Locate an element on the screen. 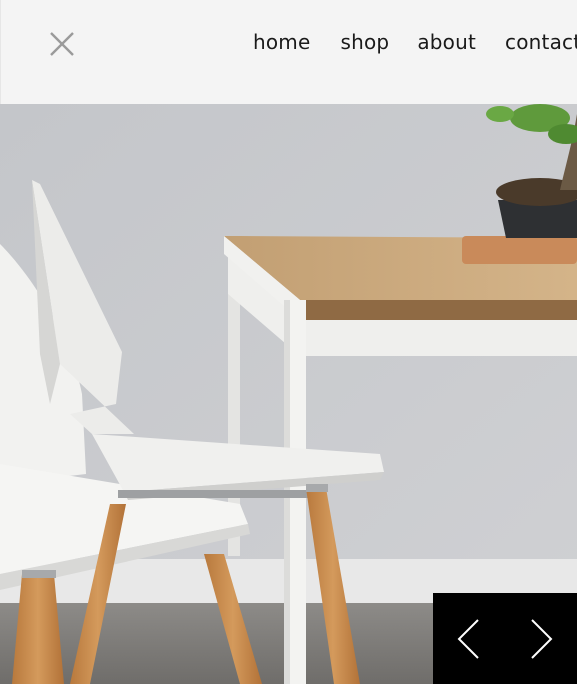  close-menu-button is located at coordinates (62, 44).